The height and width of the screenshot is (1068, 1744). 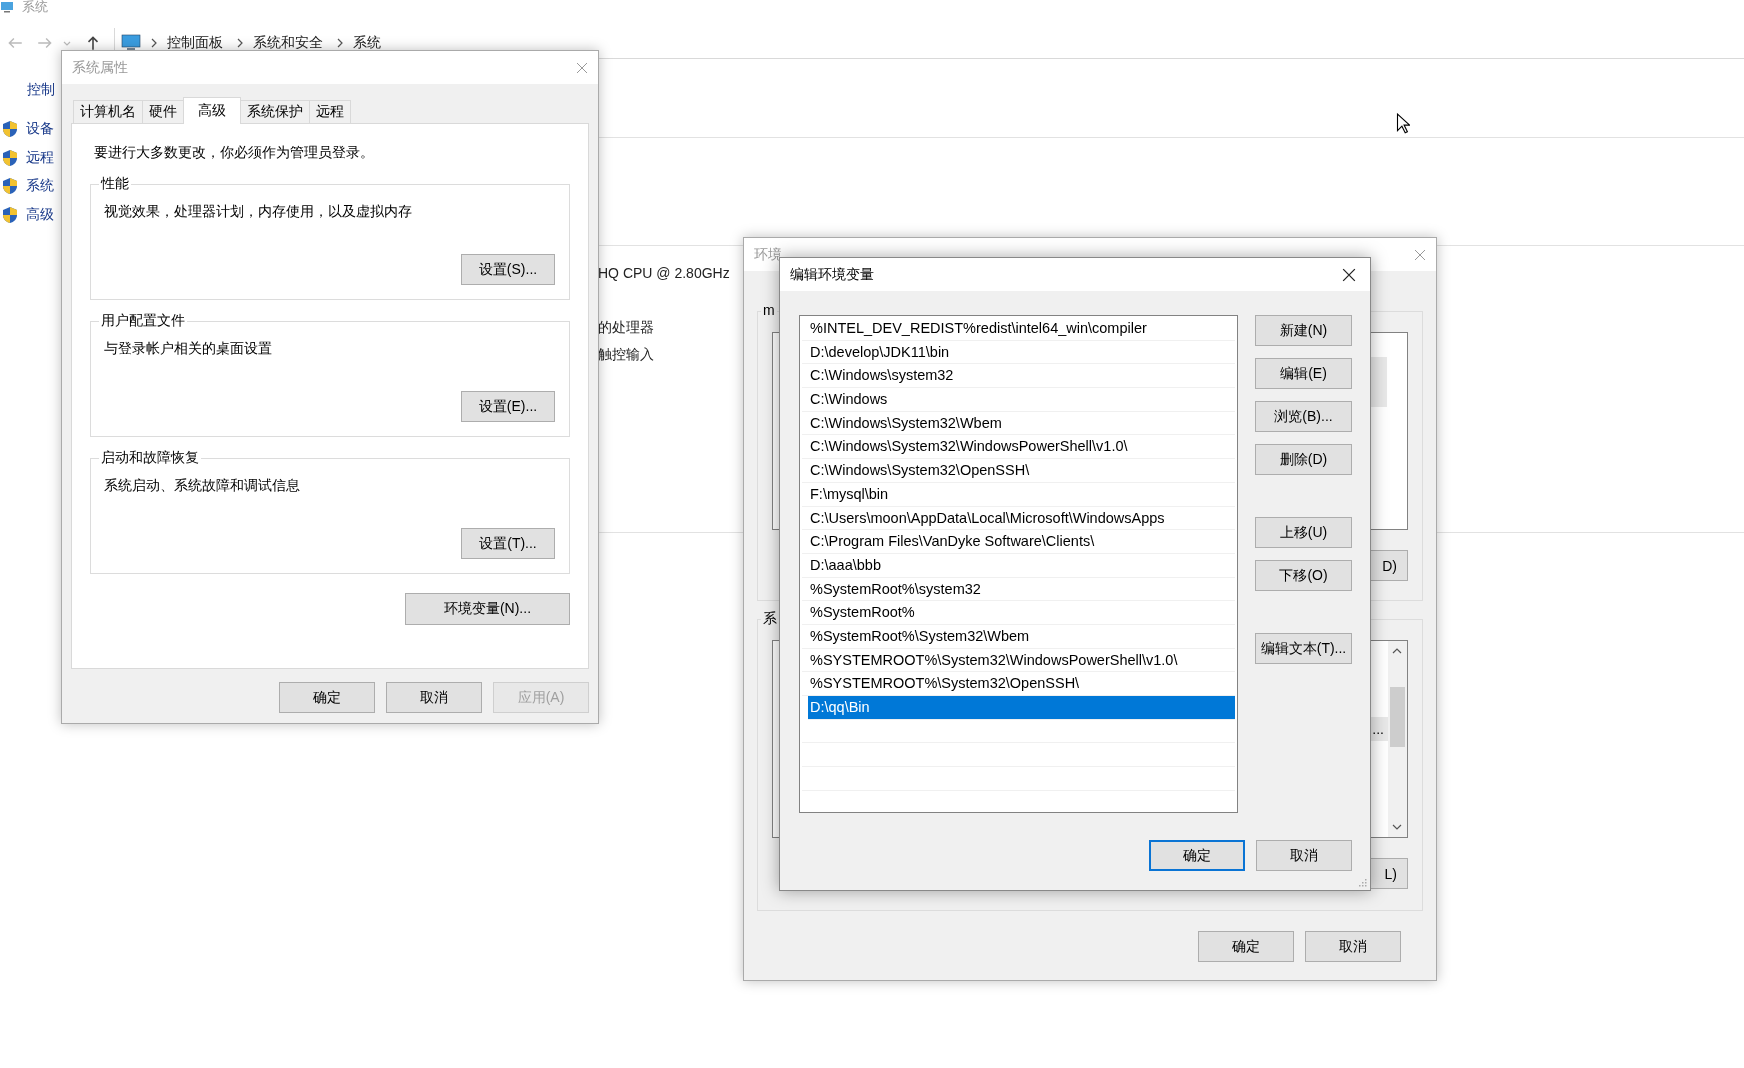 I want to click on close-icon, so click(x=1349, y=274).